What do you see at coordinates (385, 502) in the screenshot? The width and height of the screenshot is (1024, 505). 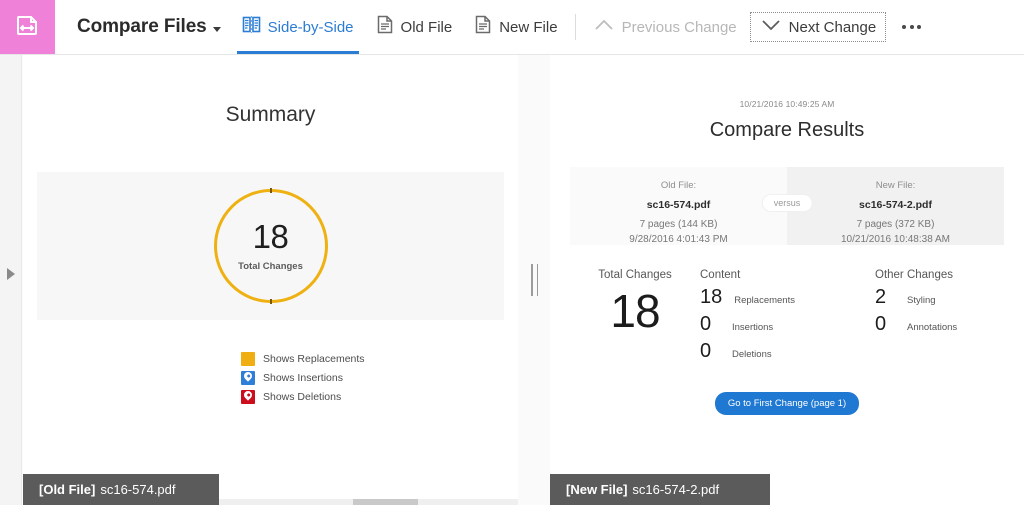 I see `horizontal-scrollbar` at bounding box center [385, 502].